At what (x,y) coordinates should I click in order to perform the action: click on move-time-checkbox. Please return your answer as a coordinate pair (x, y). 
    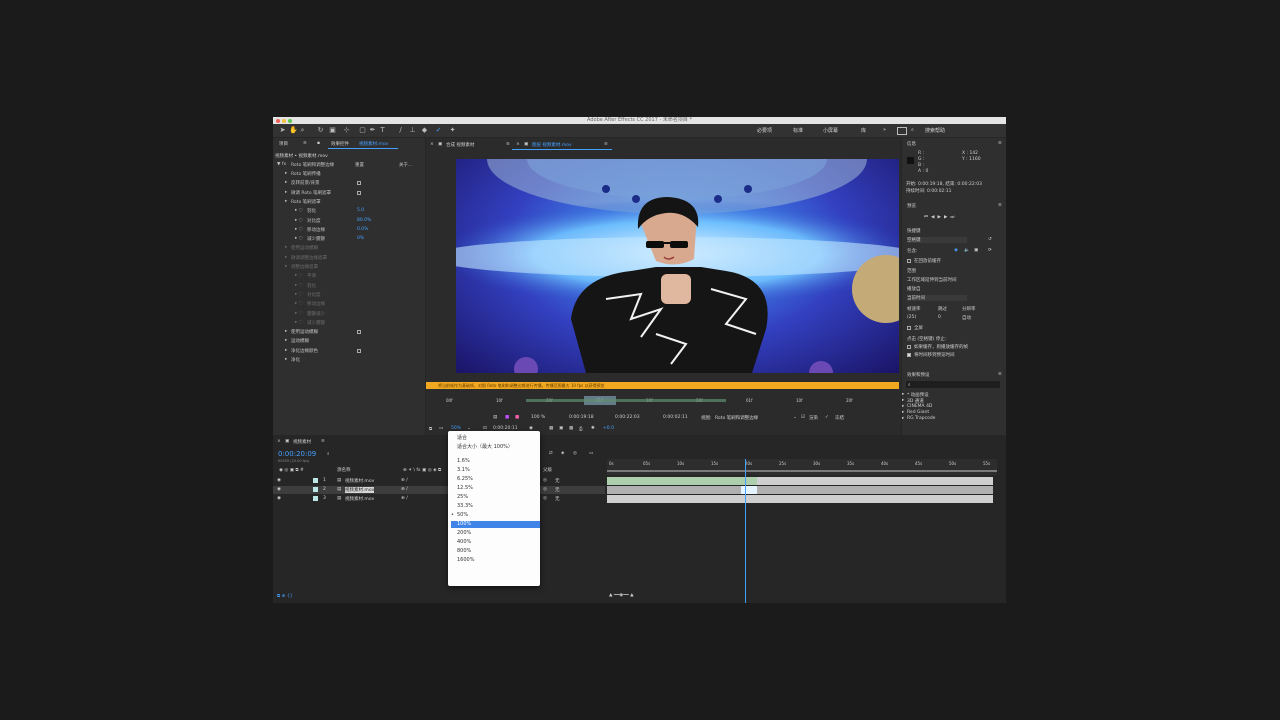
    Looking at the image, I should click on (909, 355).